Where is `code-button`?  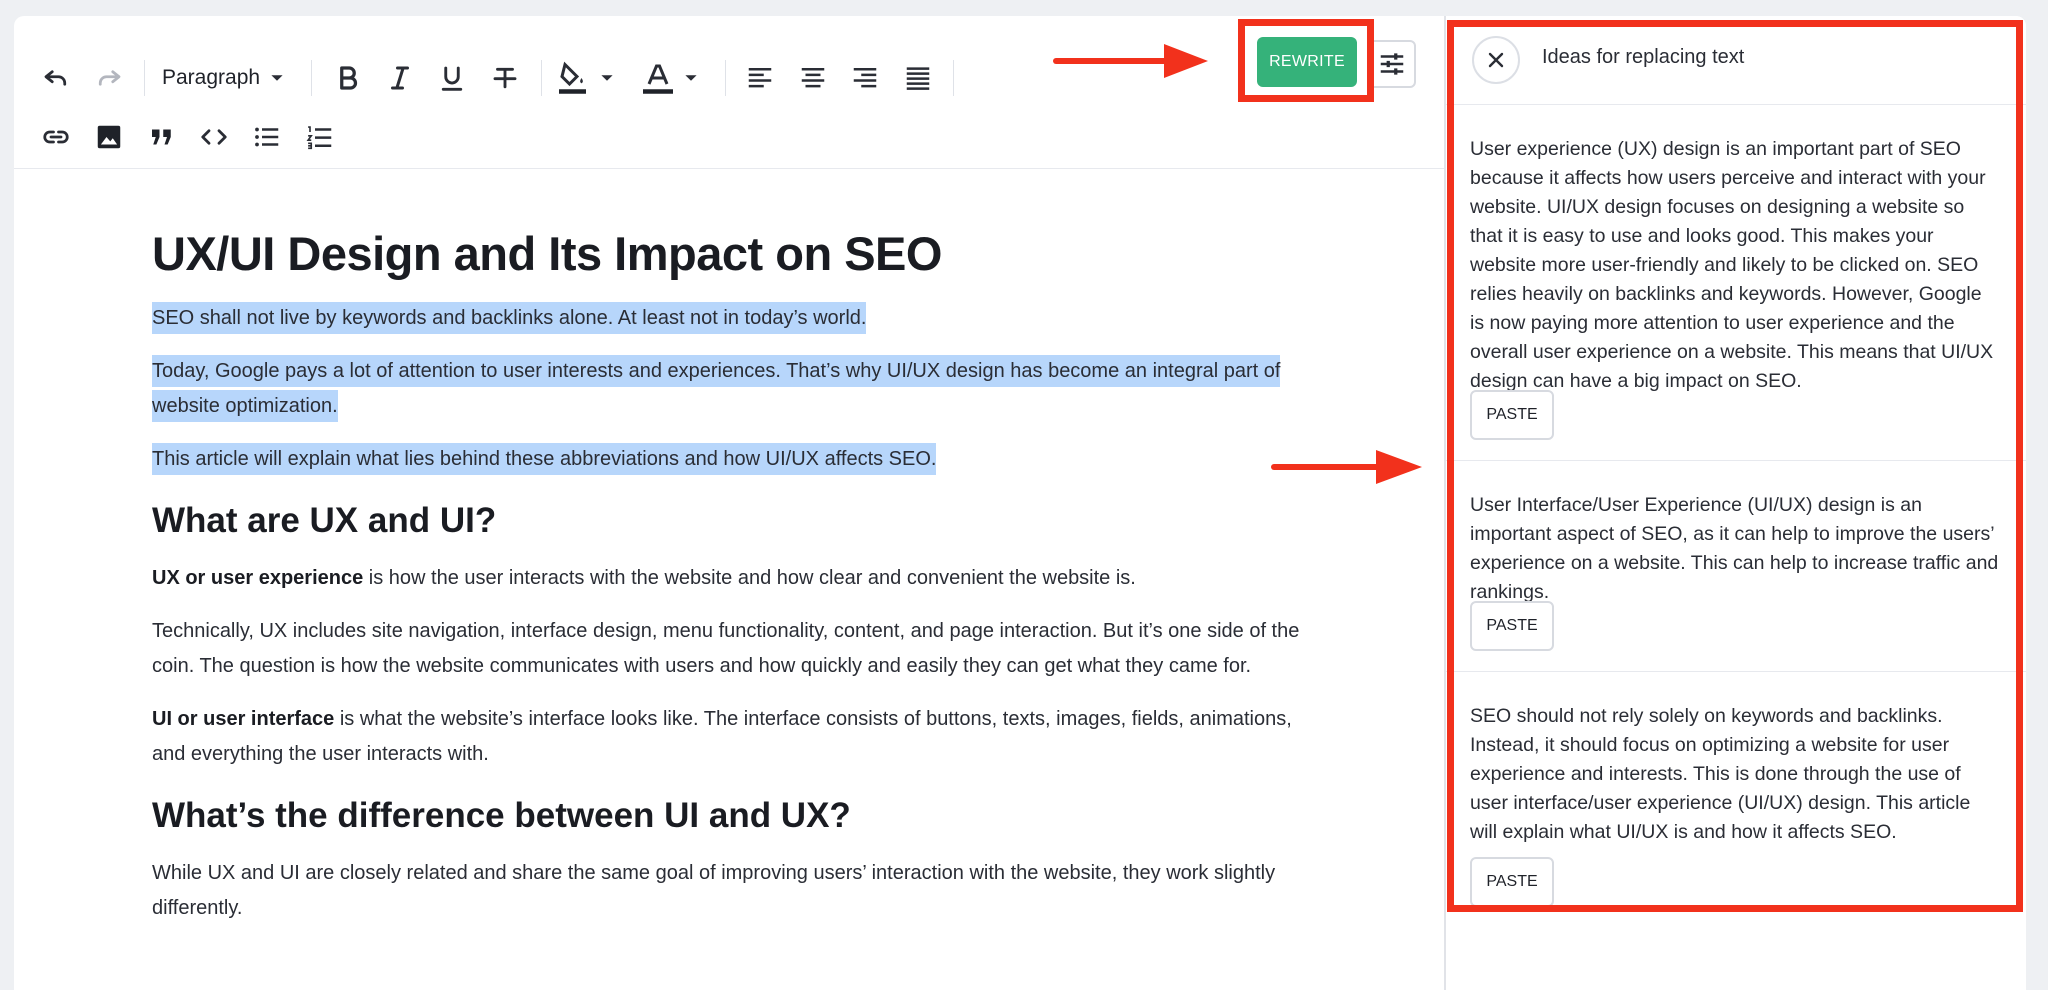 code-button is located at coordinates (214, 137).